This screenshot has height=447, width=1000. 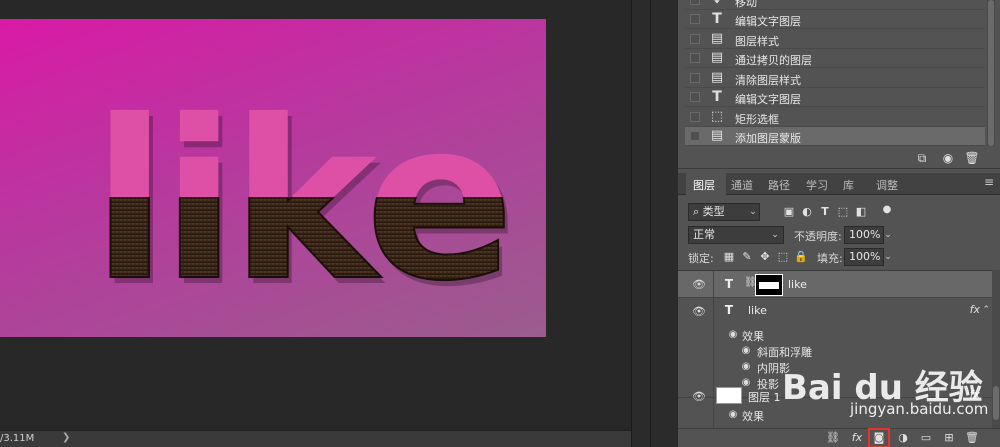 I want to click on mask-white-band, so click(x=769, y=285).